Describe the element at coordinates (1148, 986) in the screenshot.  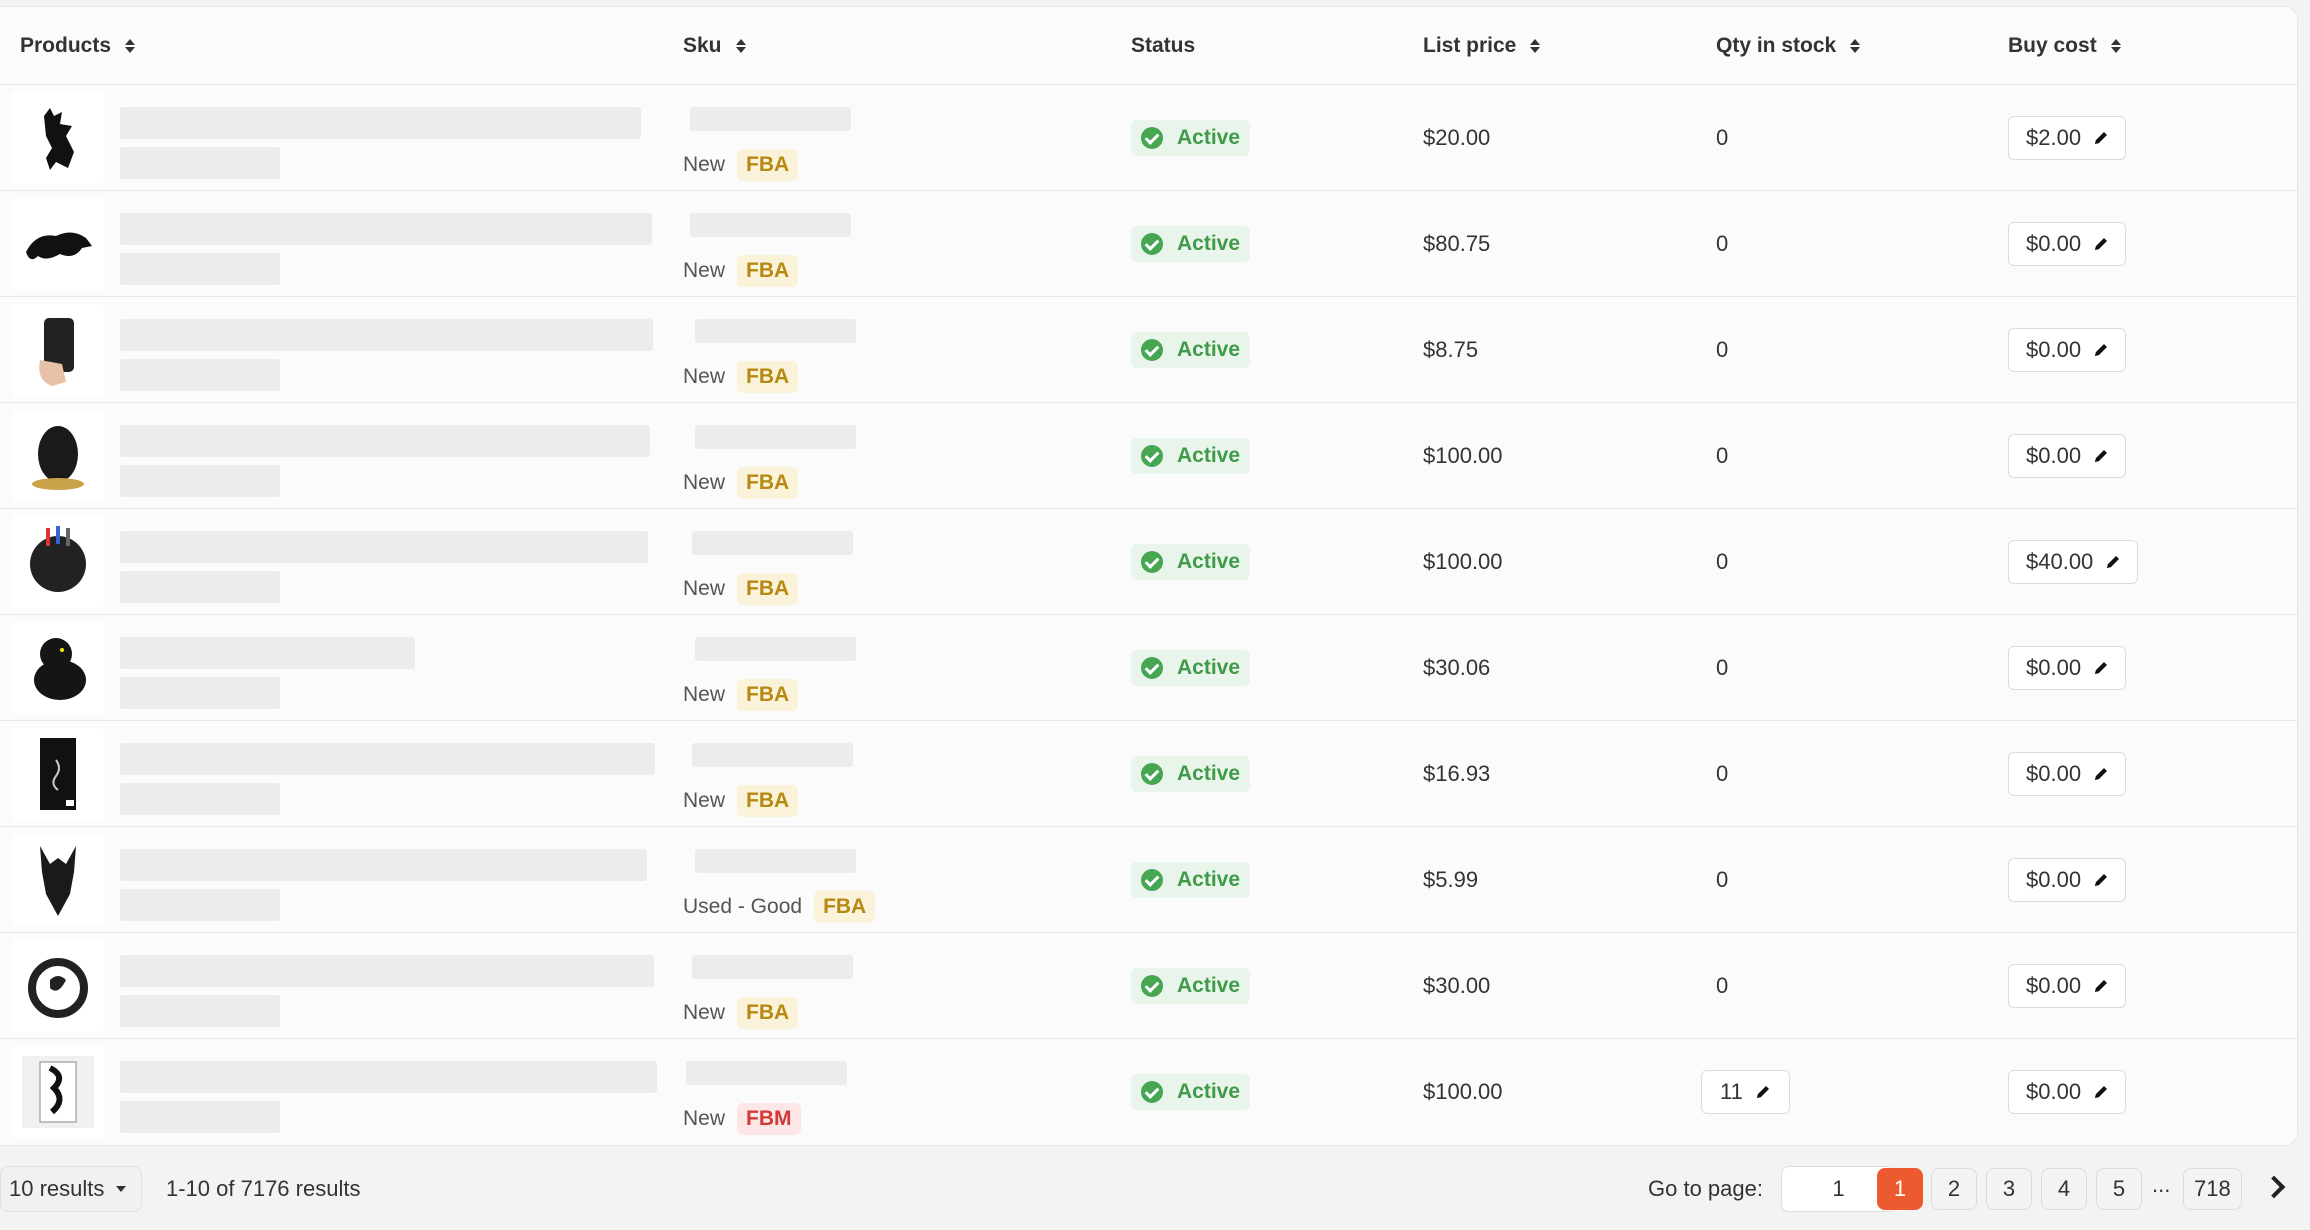
I see `table-row: New FBA Active $30.00 0 $0.00` at that location.